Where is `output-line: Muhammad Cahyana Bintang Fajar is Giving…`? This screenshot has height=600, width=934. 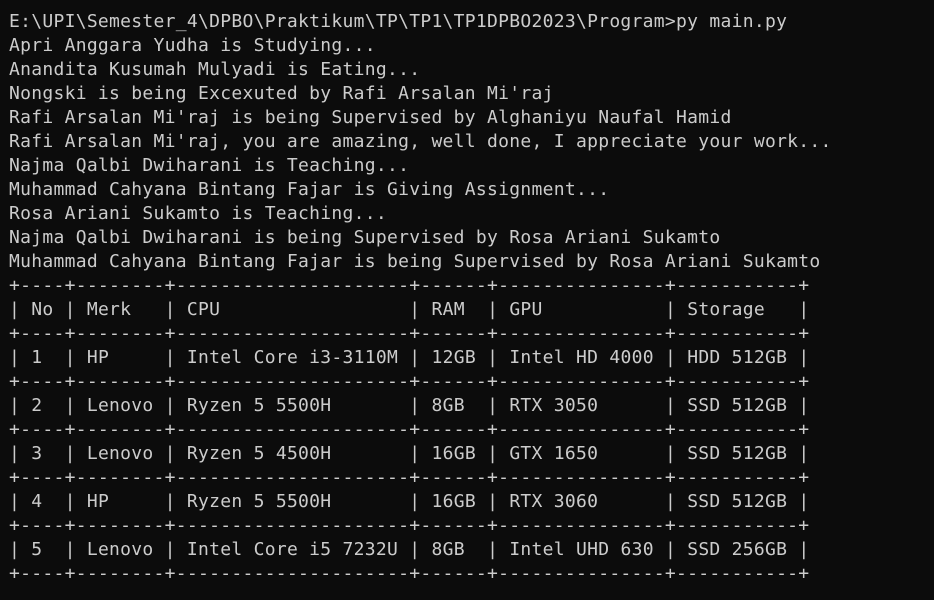 output-line: Muhammad Cahyana Bintang Fajar is Giving… is located at coordinates (309, 189).